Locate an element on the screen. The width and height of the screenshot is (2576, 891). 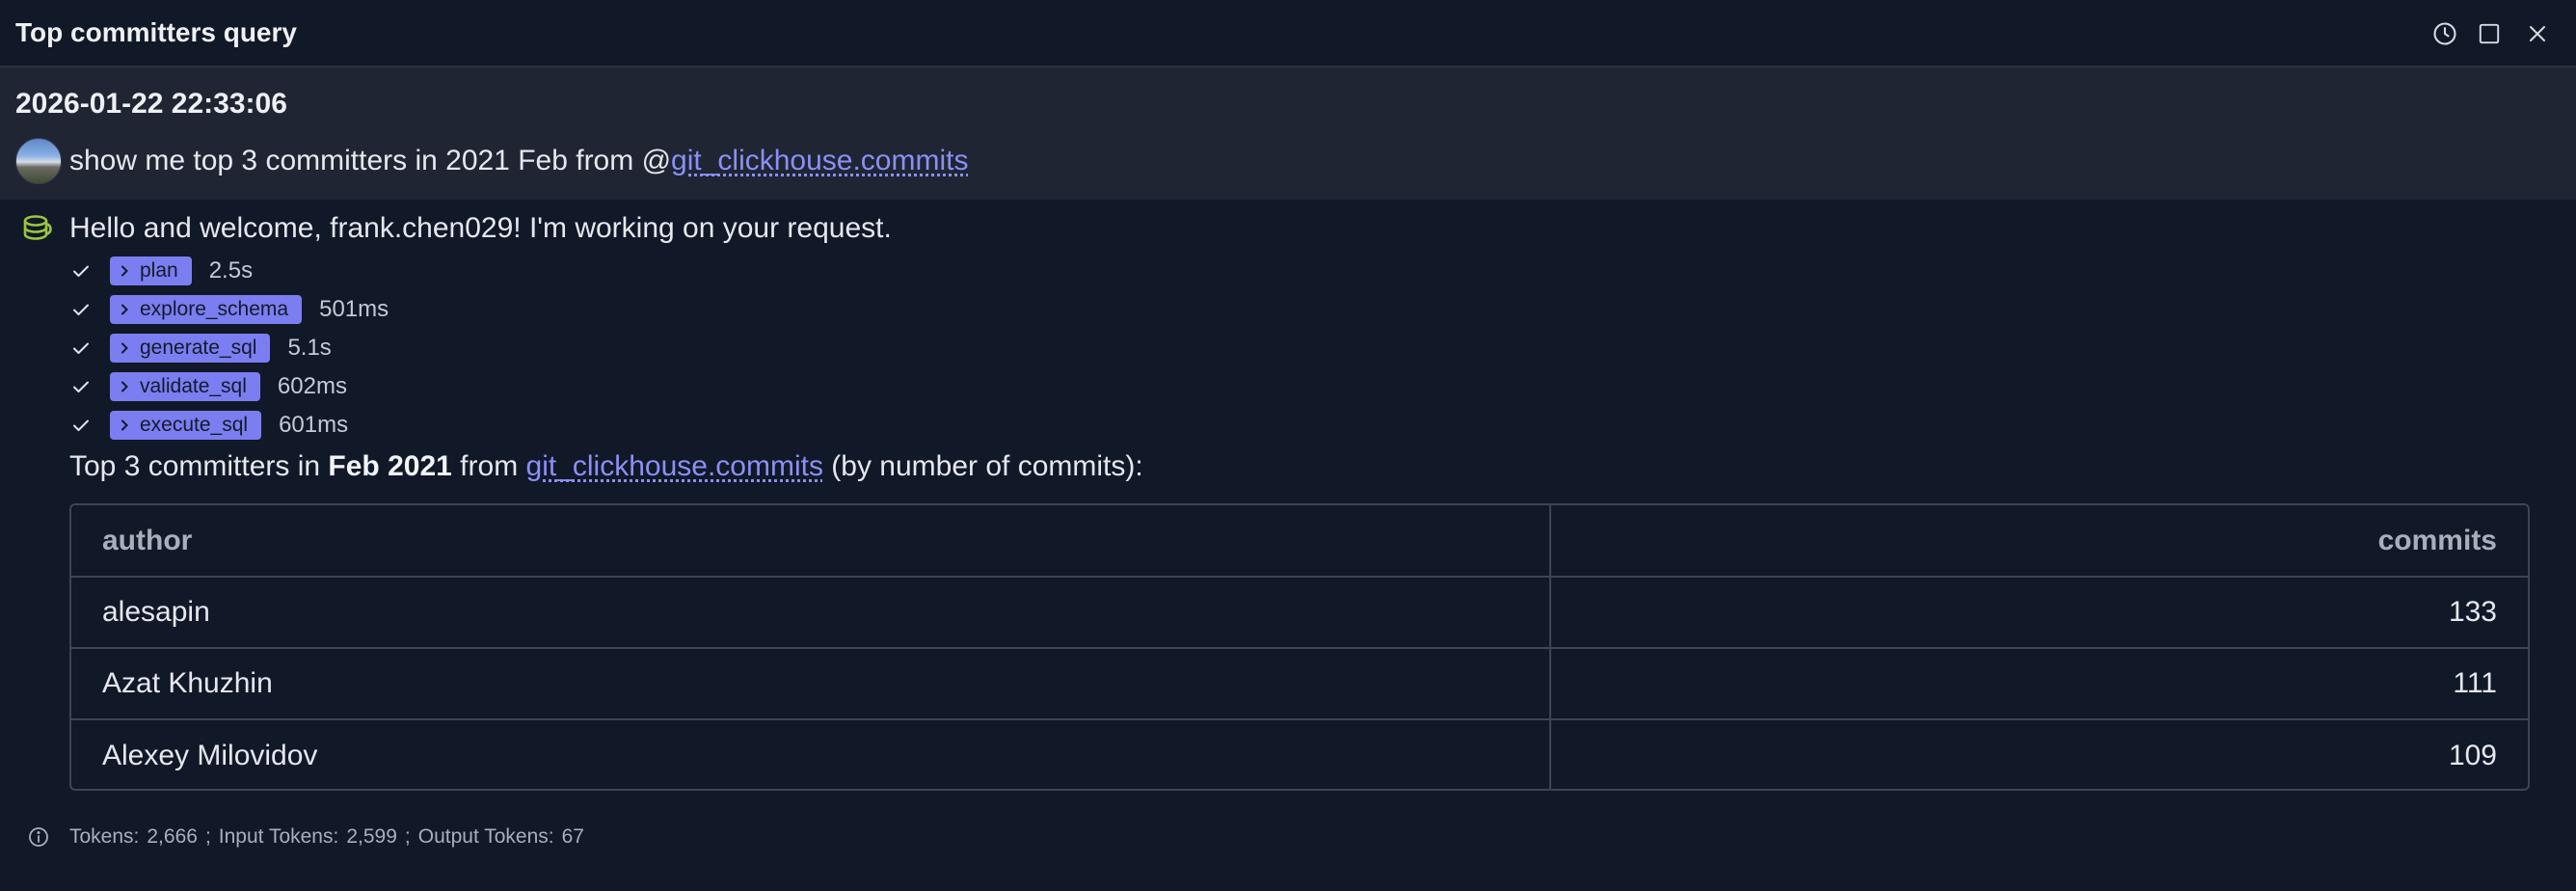
column-header-author: author is located at coordinates (811, 541).